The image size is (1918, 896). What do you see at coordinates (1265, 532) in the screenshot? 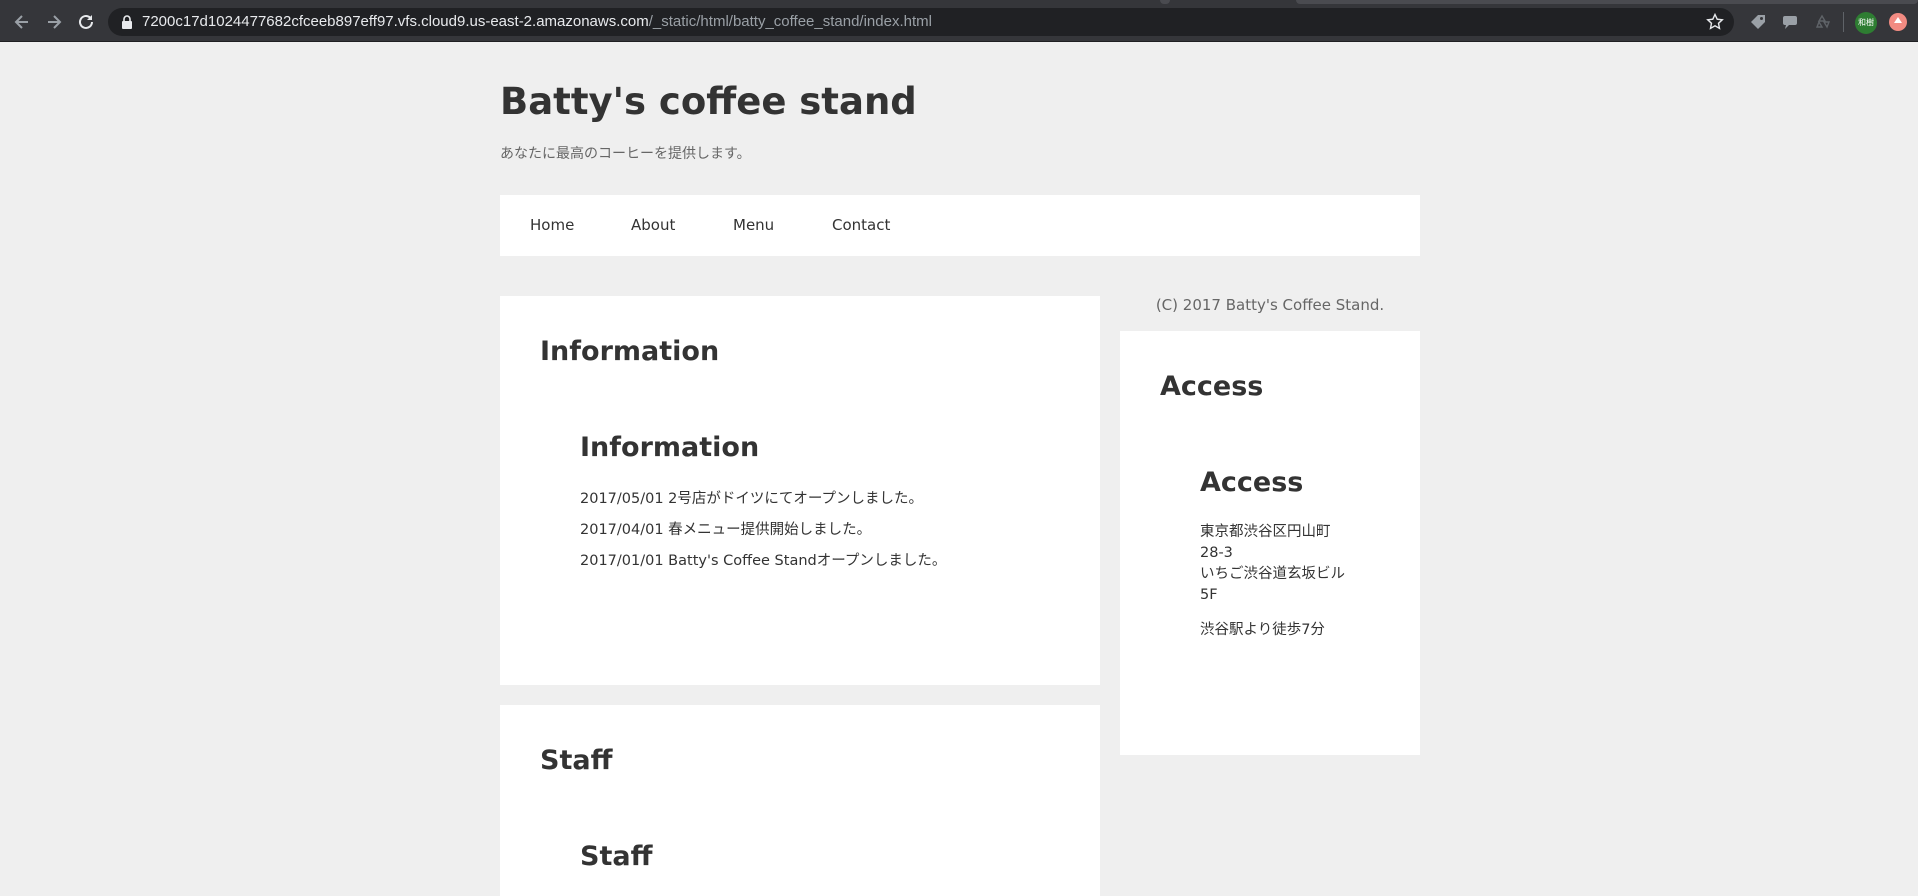
I see `address-line: 東京都渋谷区円山町` at bounding box center [1265, 532].